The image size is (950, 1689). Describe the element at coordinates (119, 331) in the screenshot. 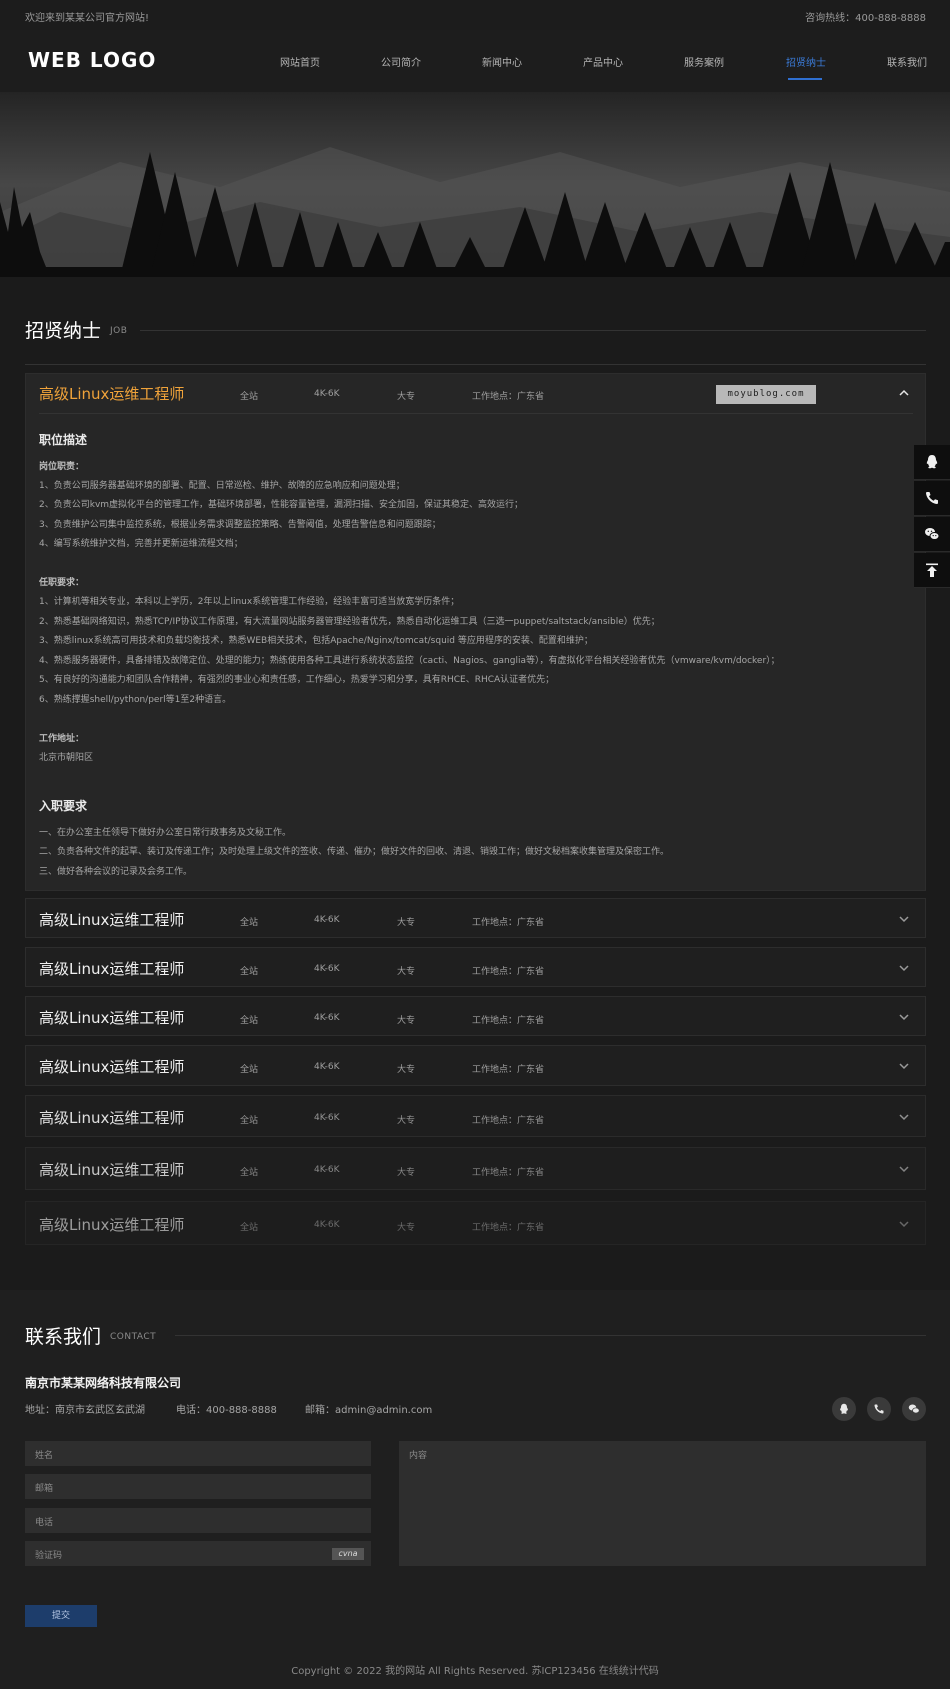

I see `jobs-section-subtitle: JOB` at that location.